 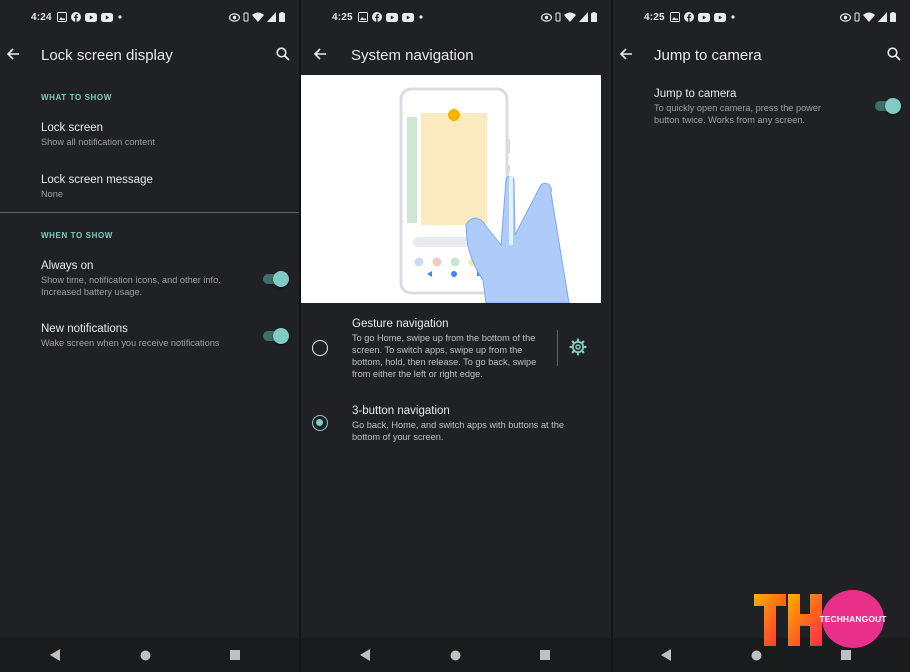 I want to click on status-time: 4:24, so click(x=41, y=17).